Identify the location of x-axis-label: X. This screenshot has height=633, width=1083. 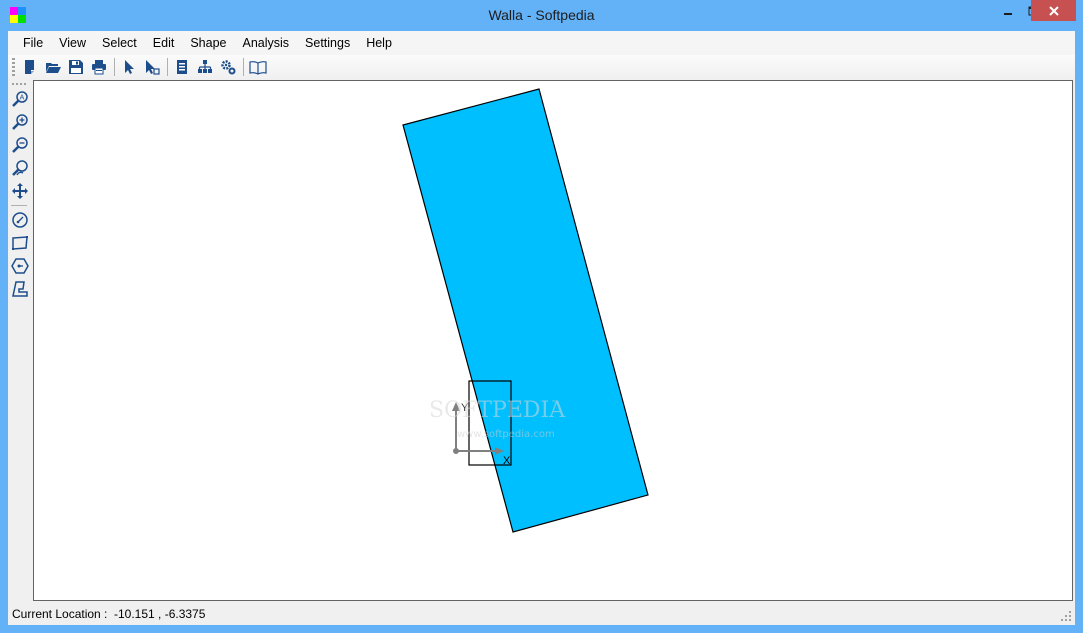
(507, 461).